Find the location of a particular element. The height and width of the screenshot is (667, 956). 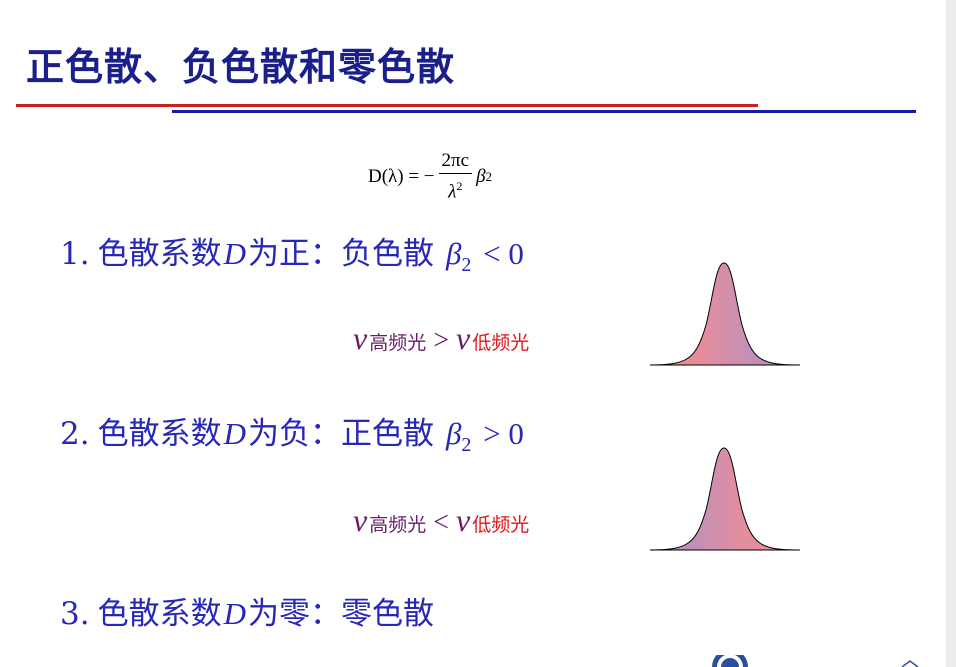

slide-edge is located at coordinates (951, 333).